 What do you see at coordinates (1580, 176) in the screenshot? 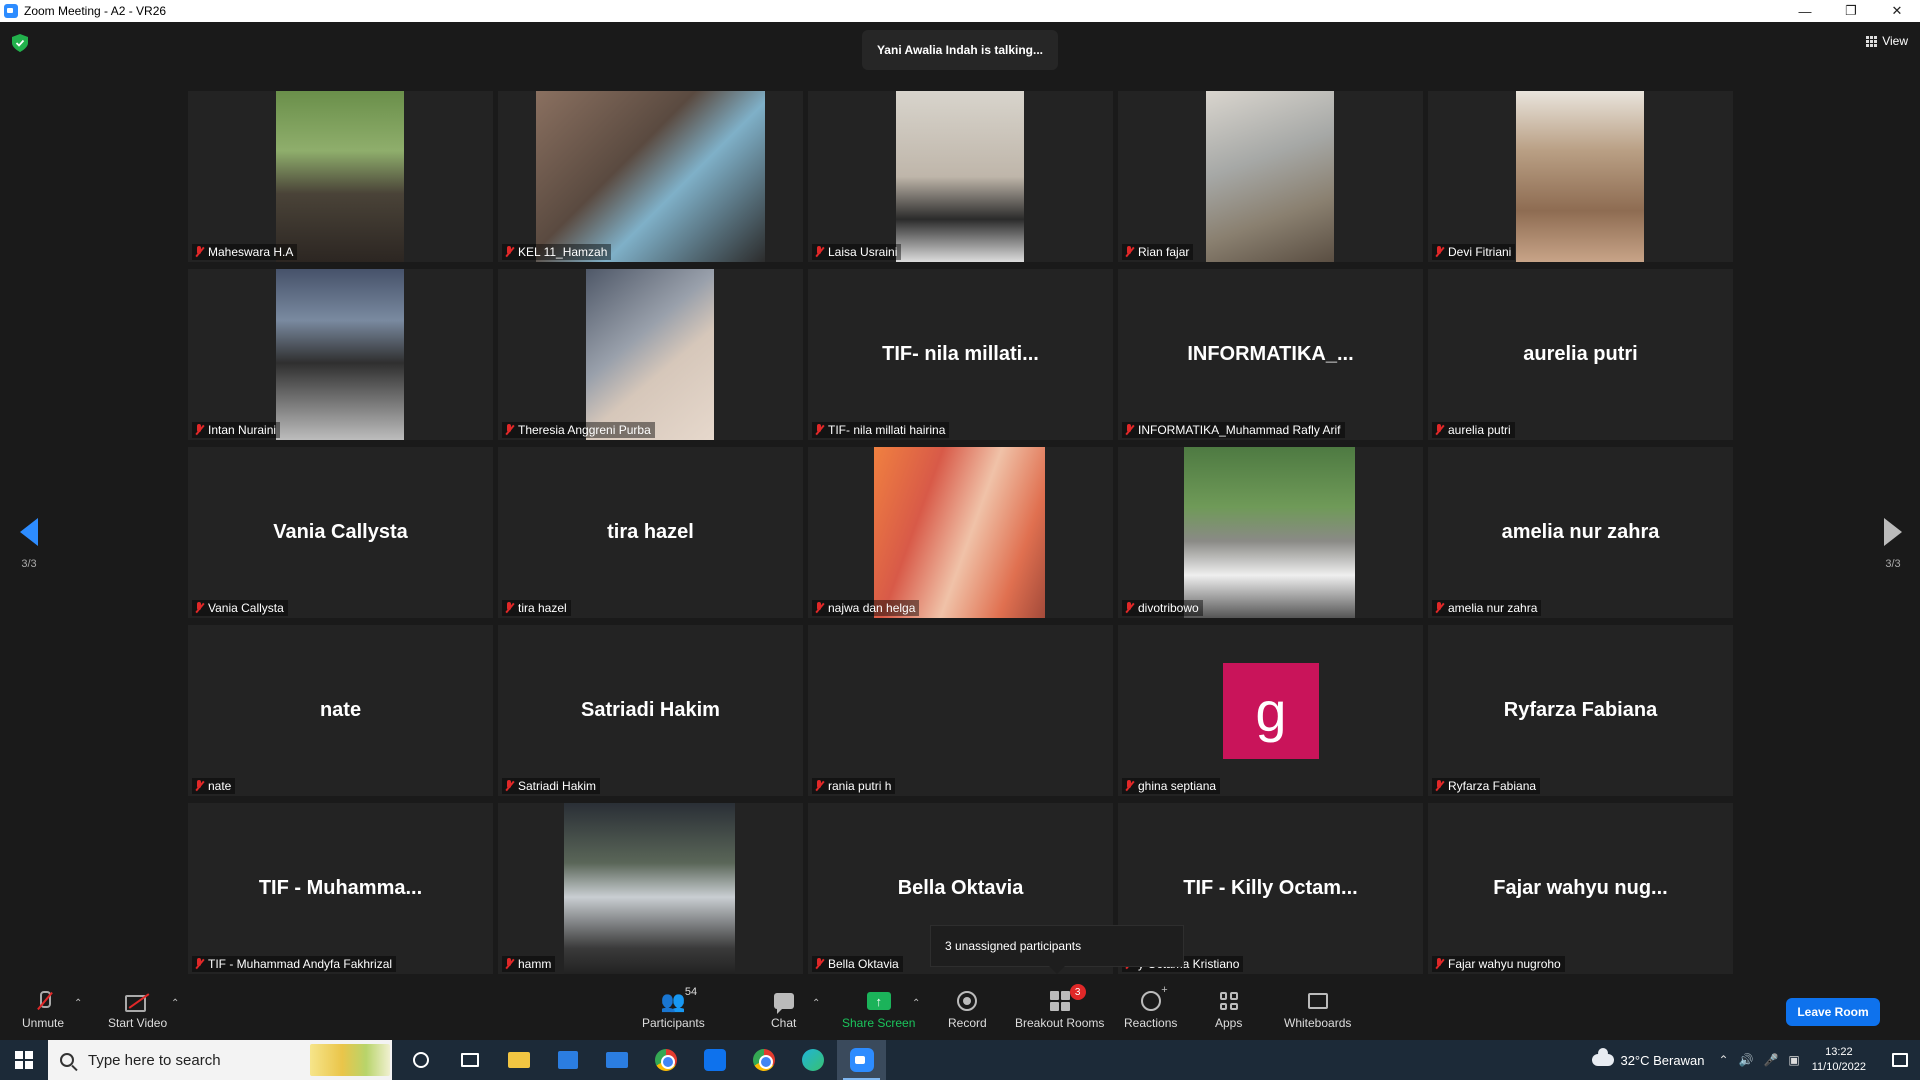
I see `participant-tile: Devi Fitriani` at bounding box center [1580, 176].